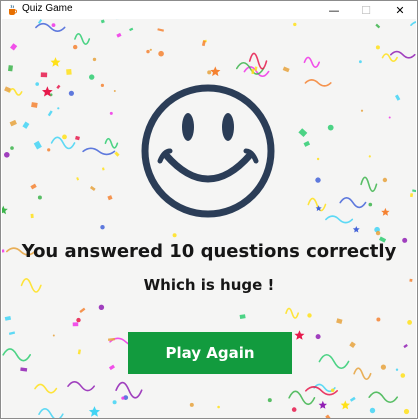 The image size is (418, 419). Describe the element at coordinates (47, 8) in the screenshot. I see `window-title: Quiz Game` at that location.